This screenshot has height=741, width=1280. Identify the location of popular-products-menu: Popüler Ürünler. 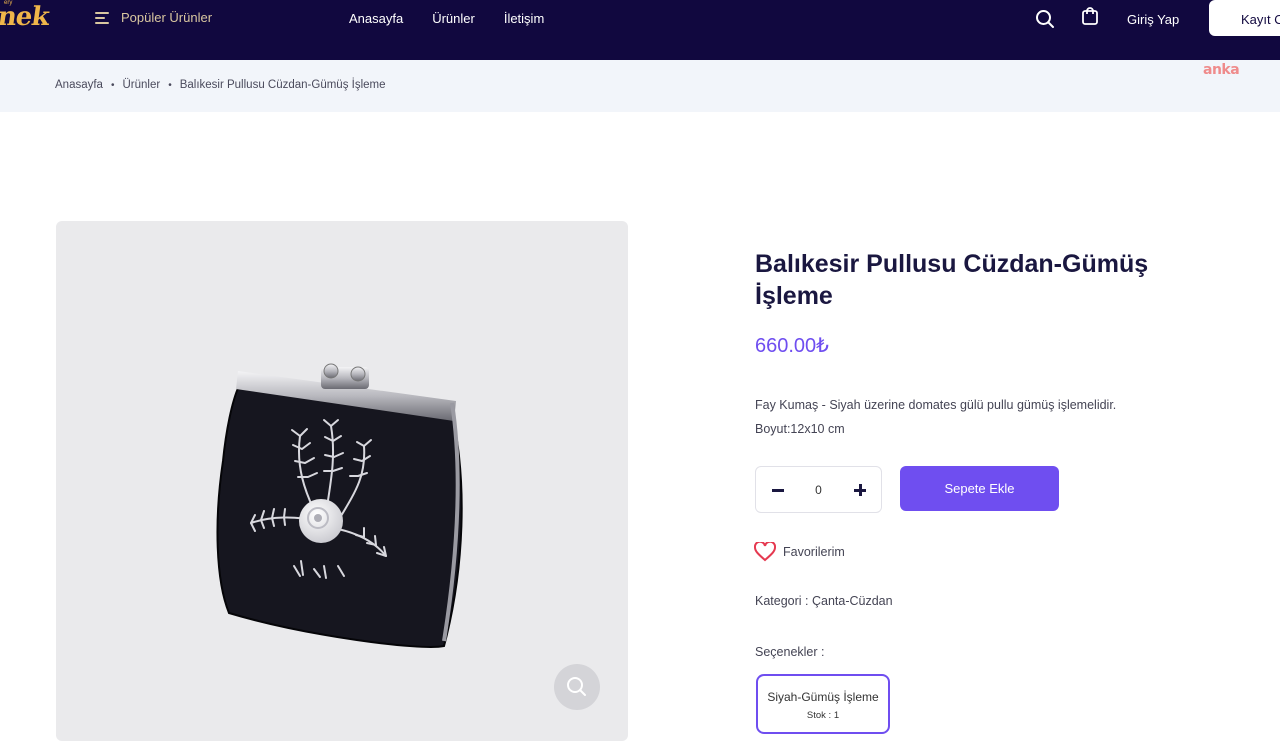
(153, 17).